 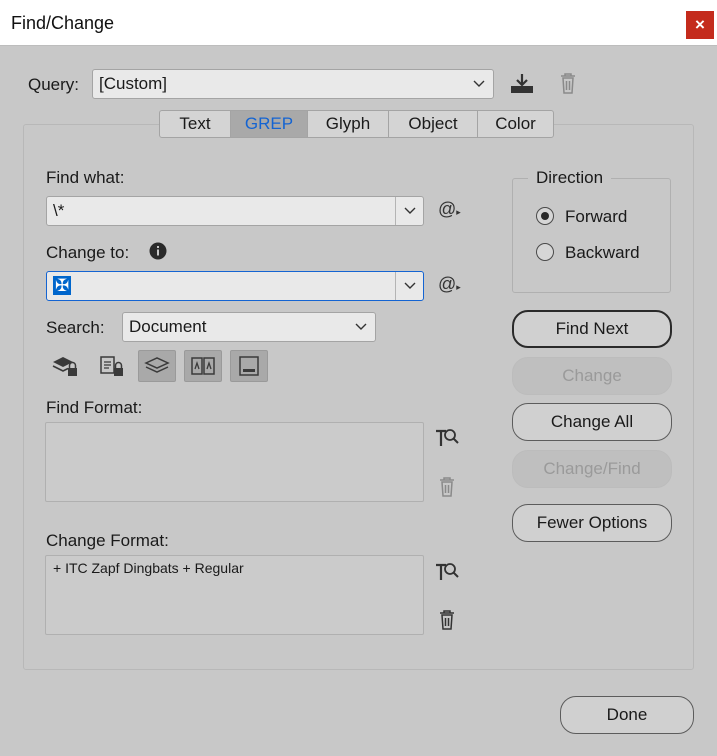 I want to click on find-next-button: Find Next, so click(x=592, y=329).